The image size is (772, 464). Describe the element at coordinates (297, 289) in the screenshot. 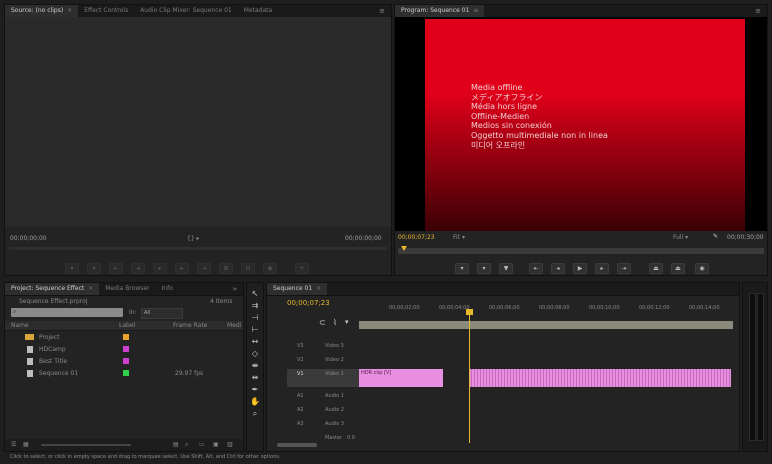

I see `tab-sequence: Sequence 01 ×` at that location.